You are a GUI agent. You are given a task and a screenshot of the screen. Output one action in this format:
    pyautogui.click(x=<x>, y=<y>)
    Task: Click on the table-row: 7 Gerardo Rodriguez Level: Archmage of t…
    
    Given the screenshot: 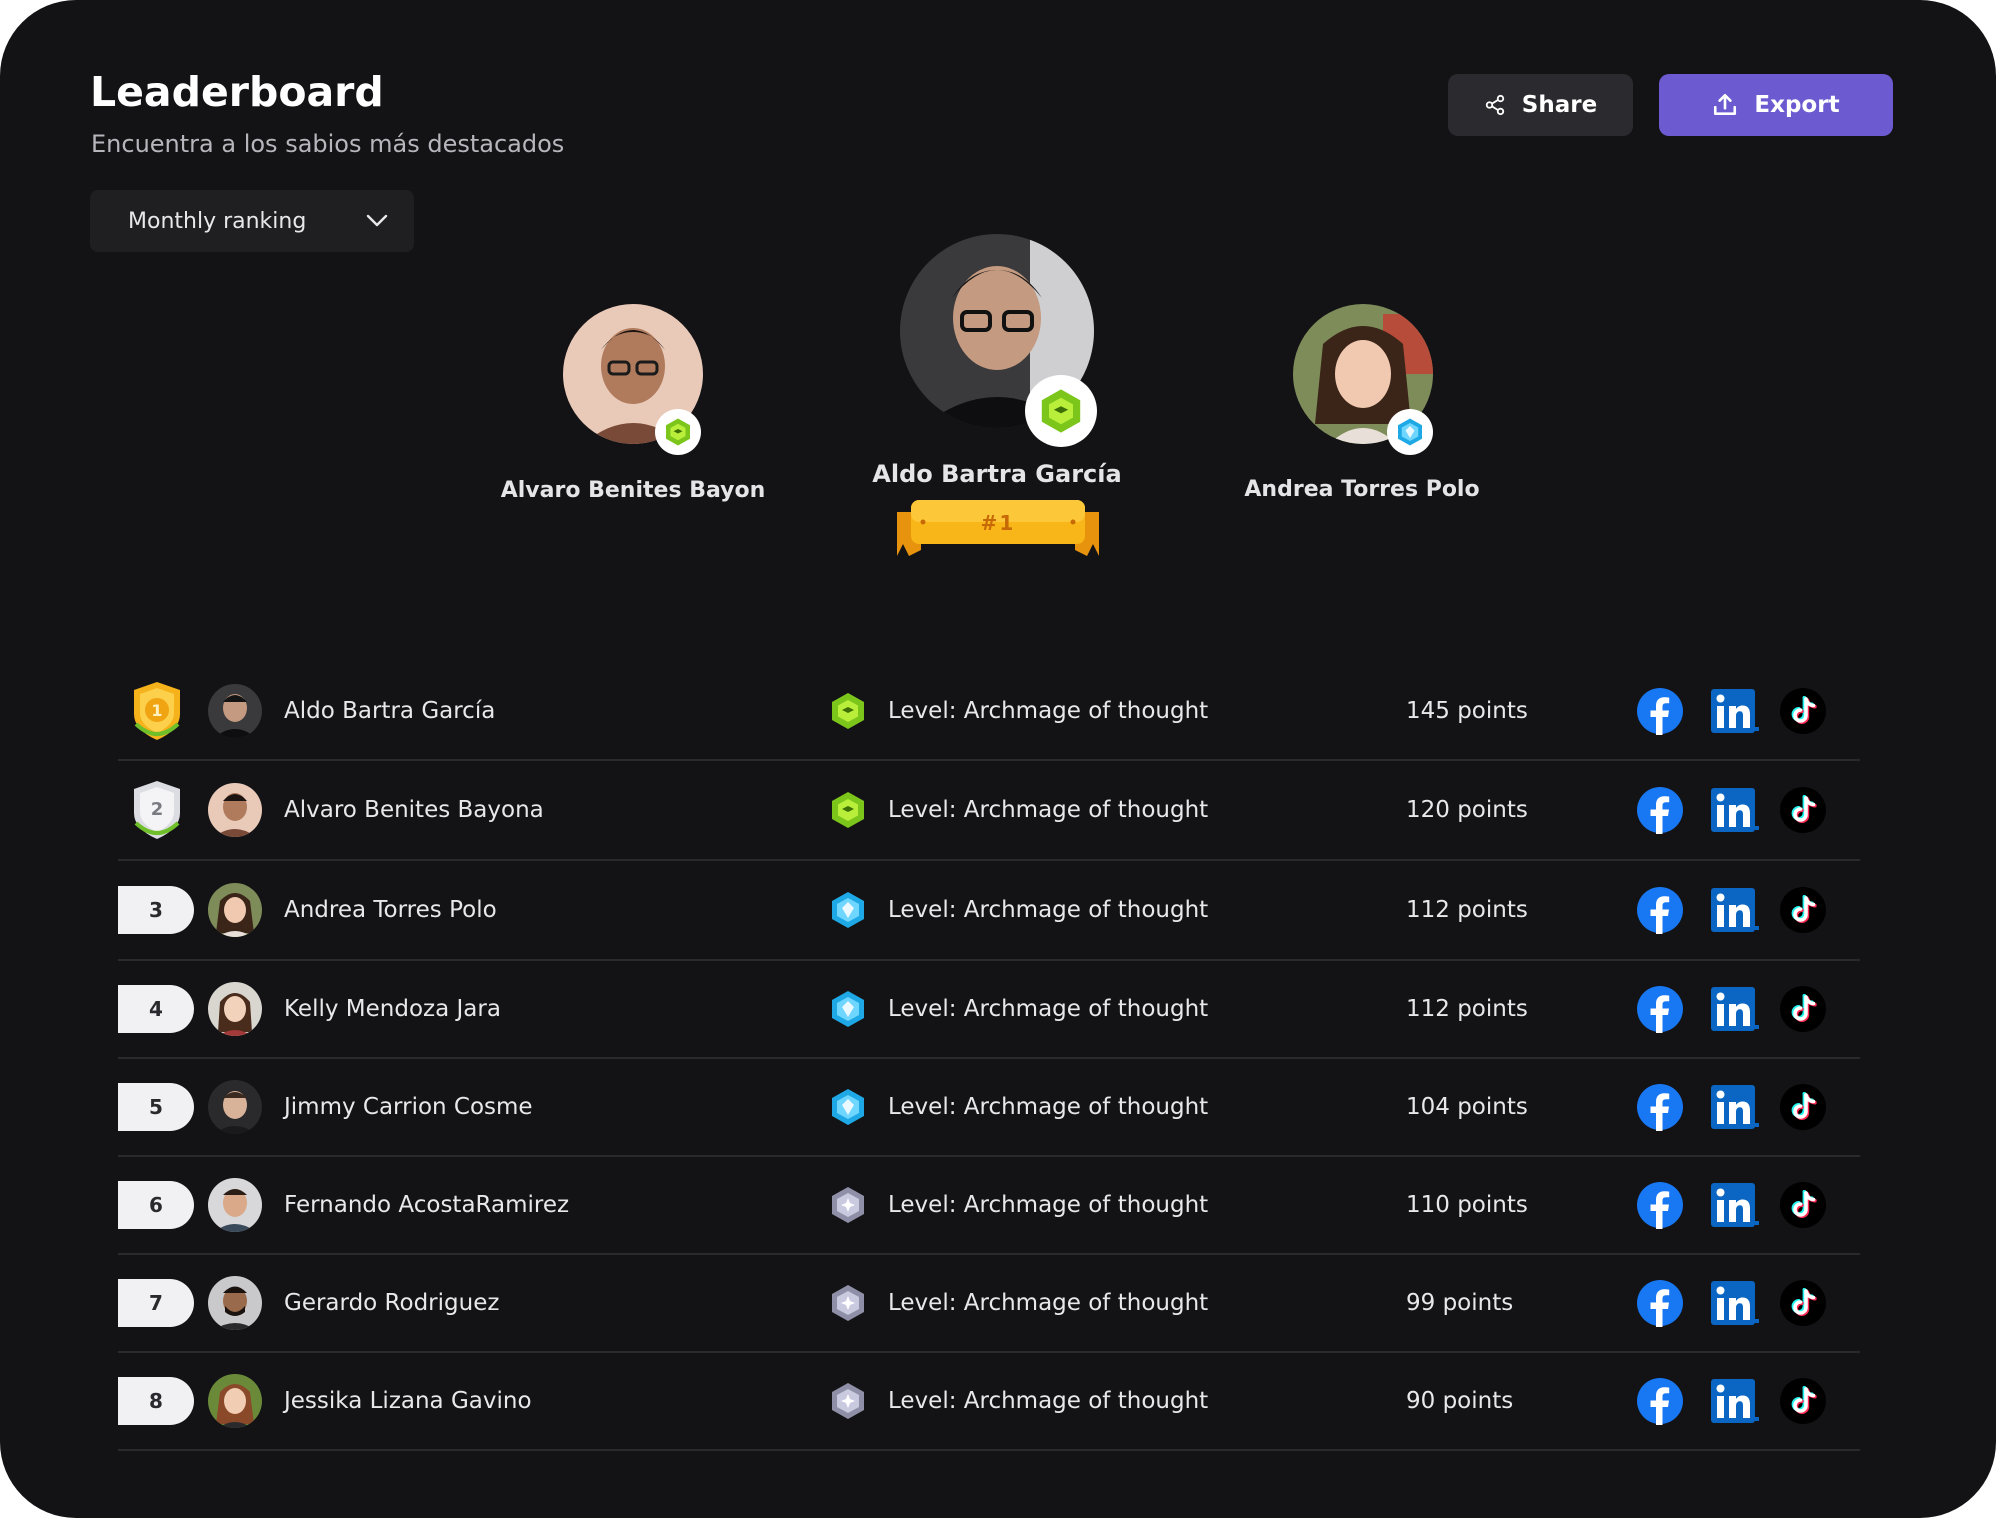 What is the action you would take?
    pyautogui.click(x=989, y=1304)
    